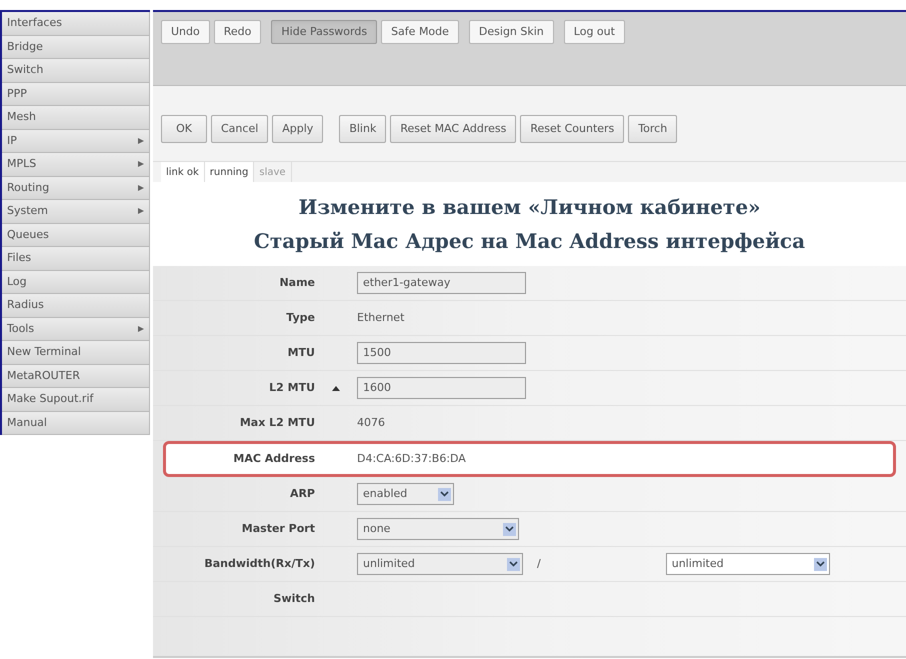 This screenshot has width=906, height=659. Describe the element at coordinates (76, 235) in the screenshot. I see `sidebar-item: Queues` at that location.